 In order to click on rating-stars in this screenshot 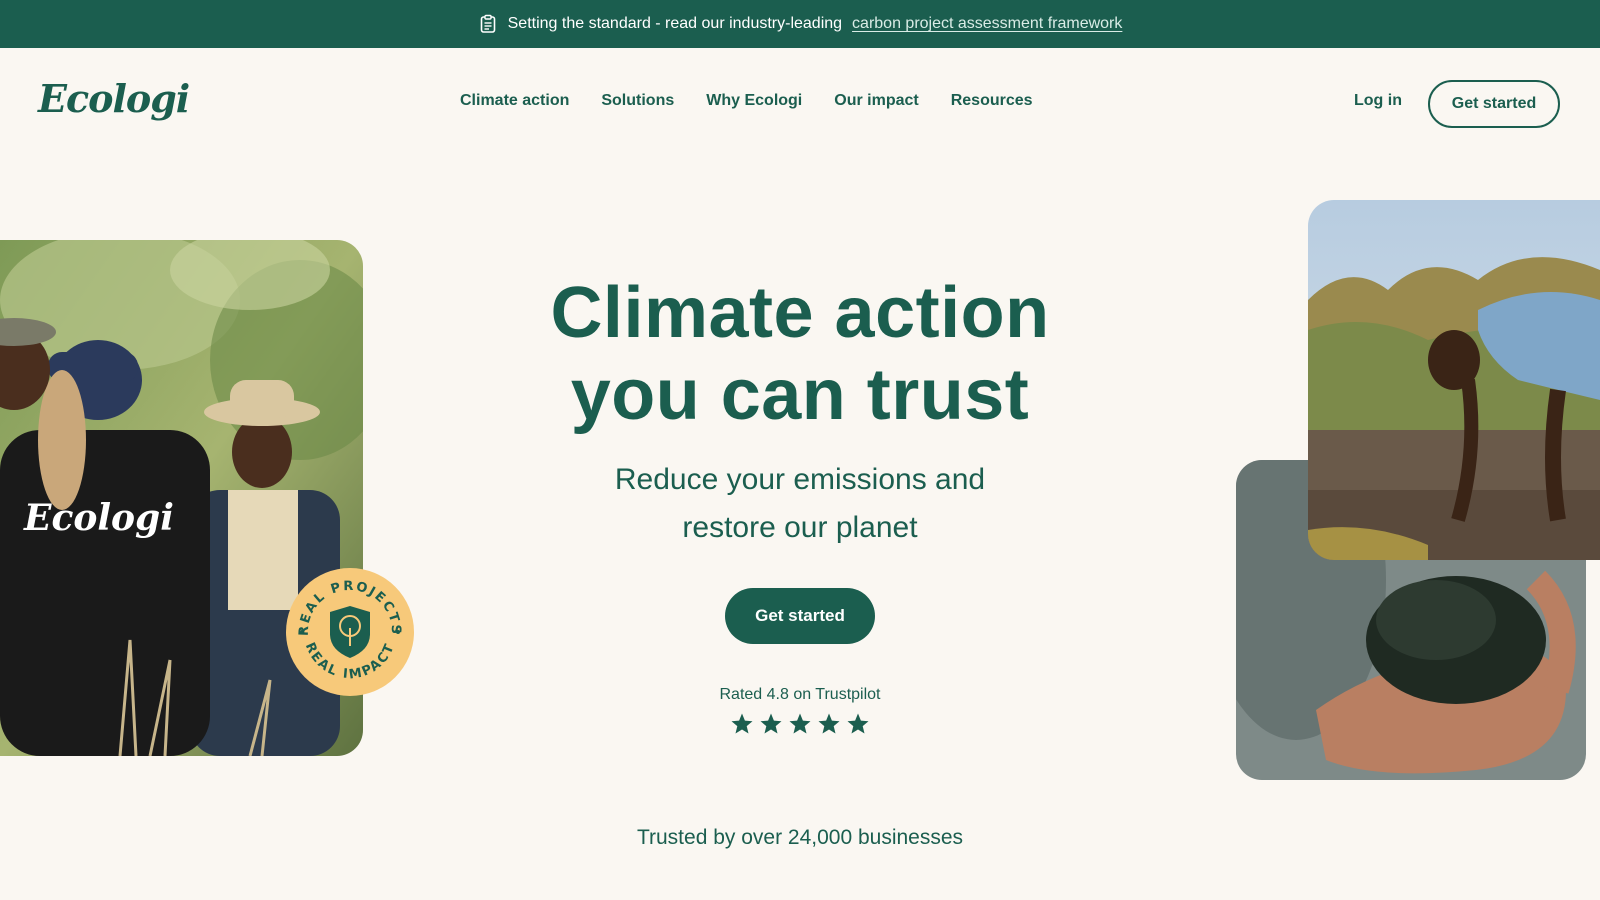, I will do `click(800, 724)`.